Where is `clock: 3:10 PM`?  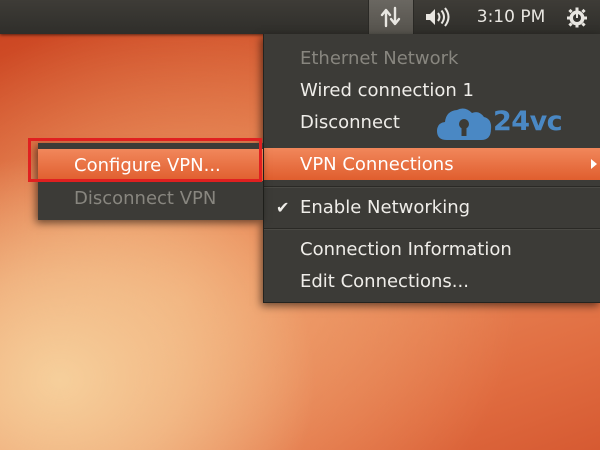
clock: 3:10 PM is located at coordinates (511, 17).